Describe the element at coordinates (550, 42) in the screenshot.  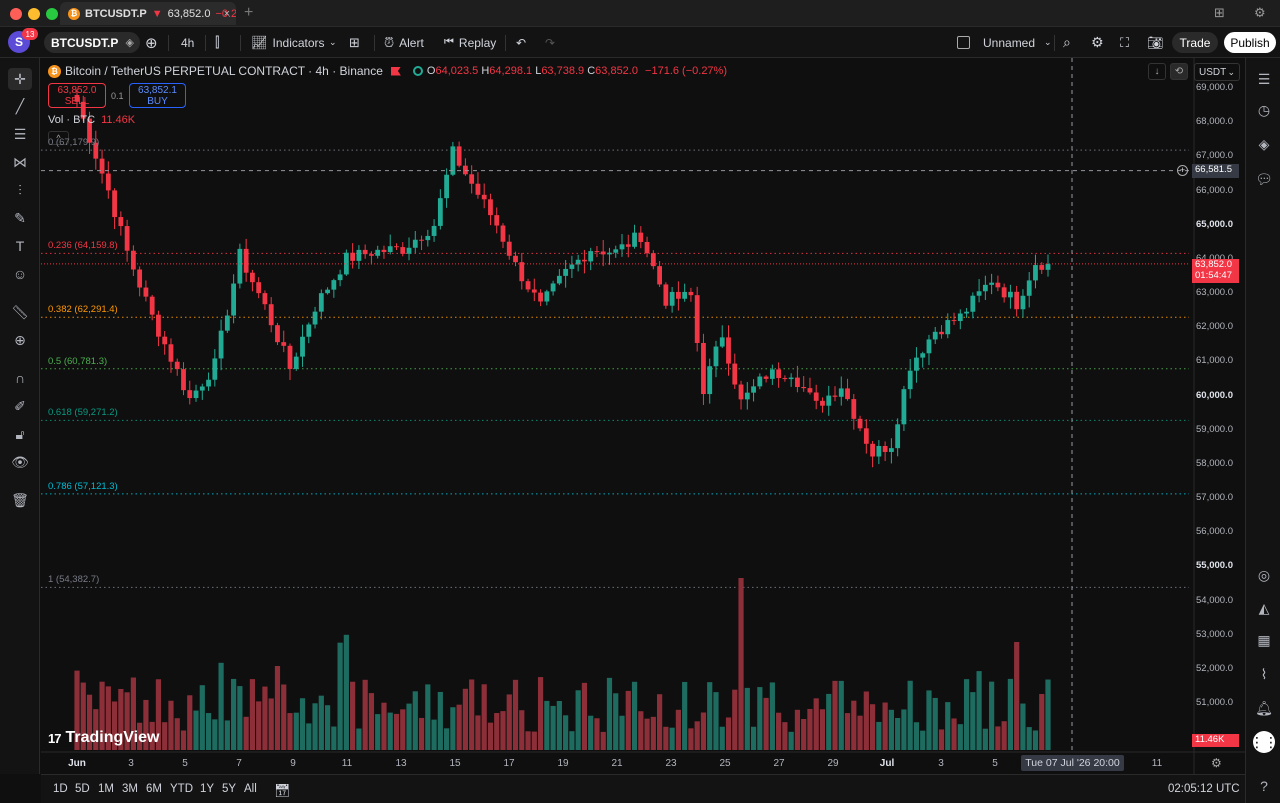
I see `redo-button: ↷` at that location.